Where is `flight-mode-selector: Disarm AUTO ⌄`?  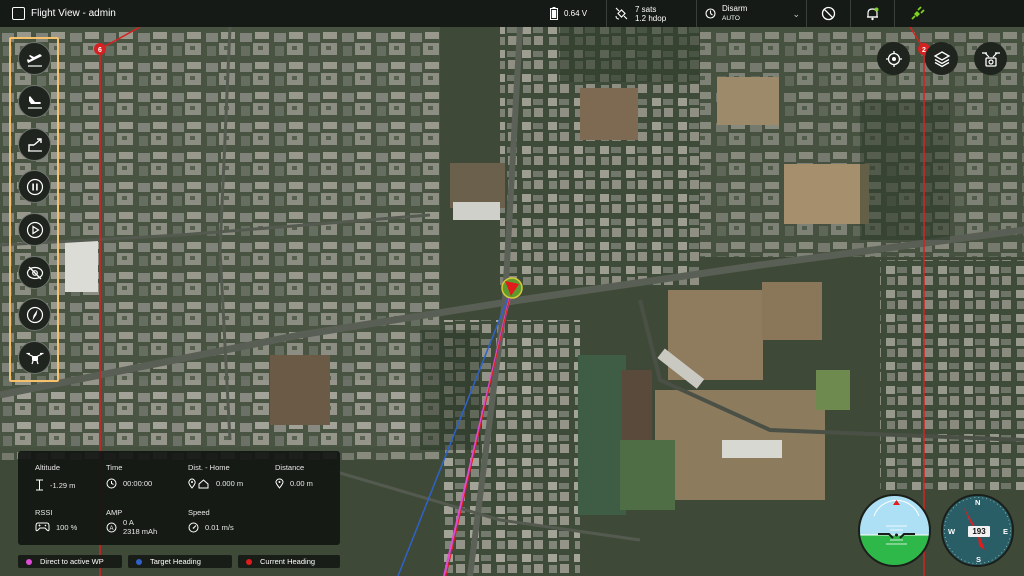 flight-mode-selector: Disarm AUTO ⌄ is located at coordinates (751, 13).